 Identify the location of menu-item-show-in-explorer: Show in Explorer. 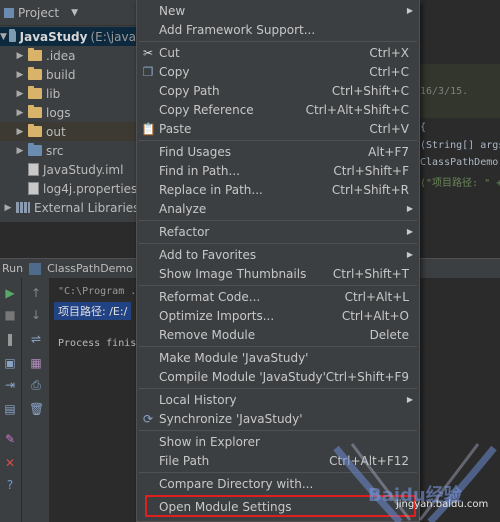
(278, 441).